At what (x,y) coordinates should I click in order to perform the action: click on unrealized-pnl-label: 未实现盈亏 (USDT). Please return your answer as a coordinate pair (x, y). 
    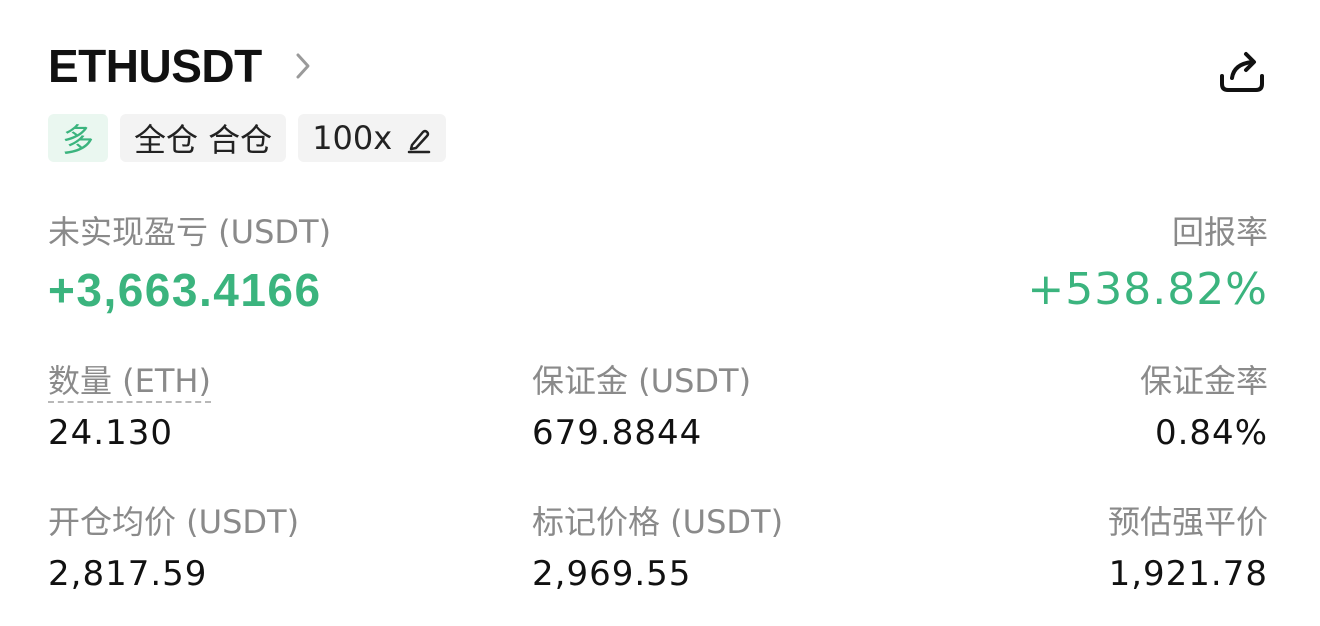
    Looking at the image, I should click on (190, 232).